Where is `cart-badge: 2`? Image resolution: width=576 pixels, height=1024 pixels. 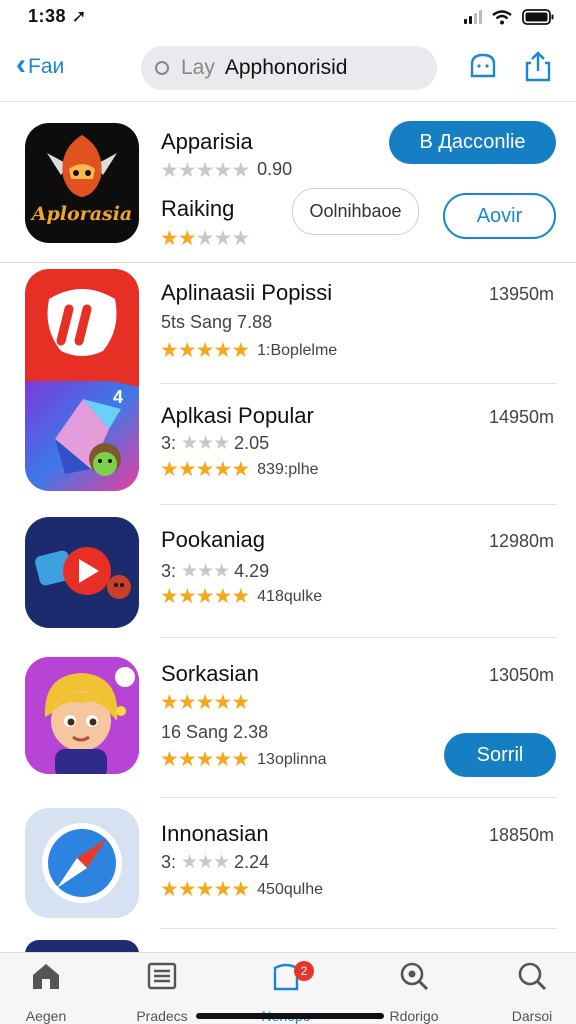
cart-badge: 2 is located at coordinates (304, 971).